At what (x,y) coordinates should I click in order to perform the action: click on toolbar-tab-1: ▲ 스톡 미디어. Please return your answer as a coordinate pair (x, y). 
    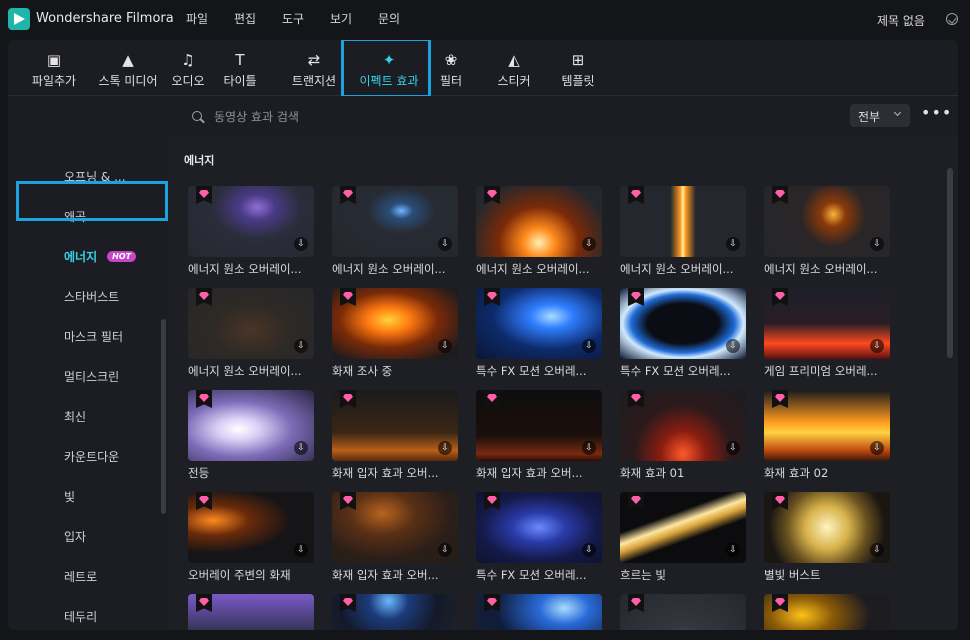
    Looking at the image, I should click on (128, 70).